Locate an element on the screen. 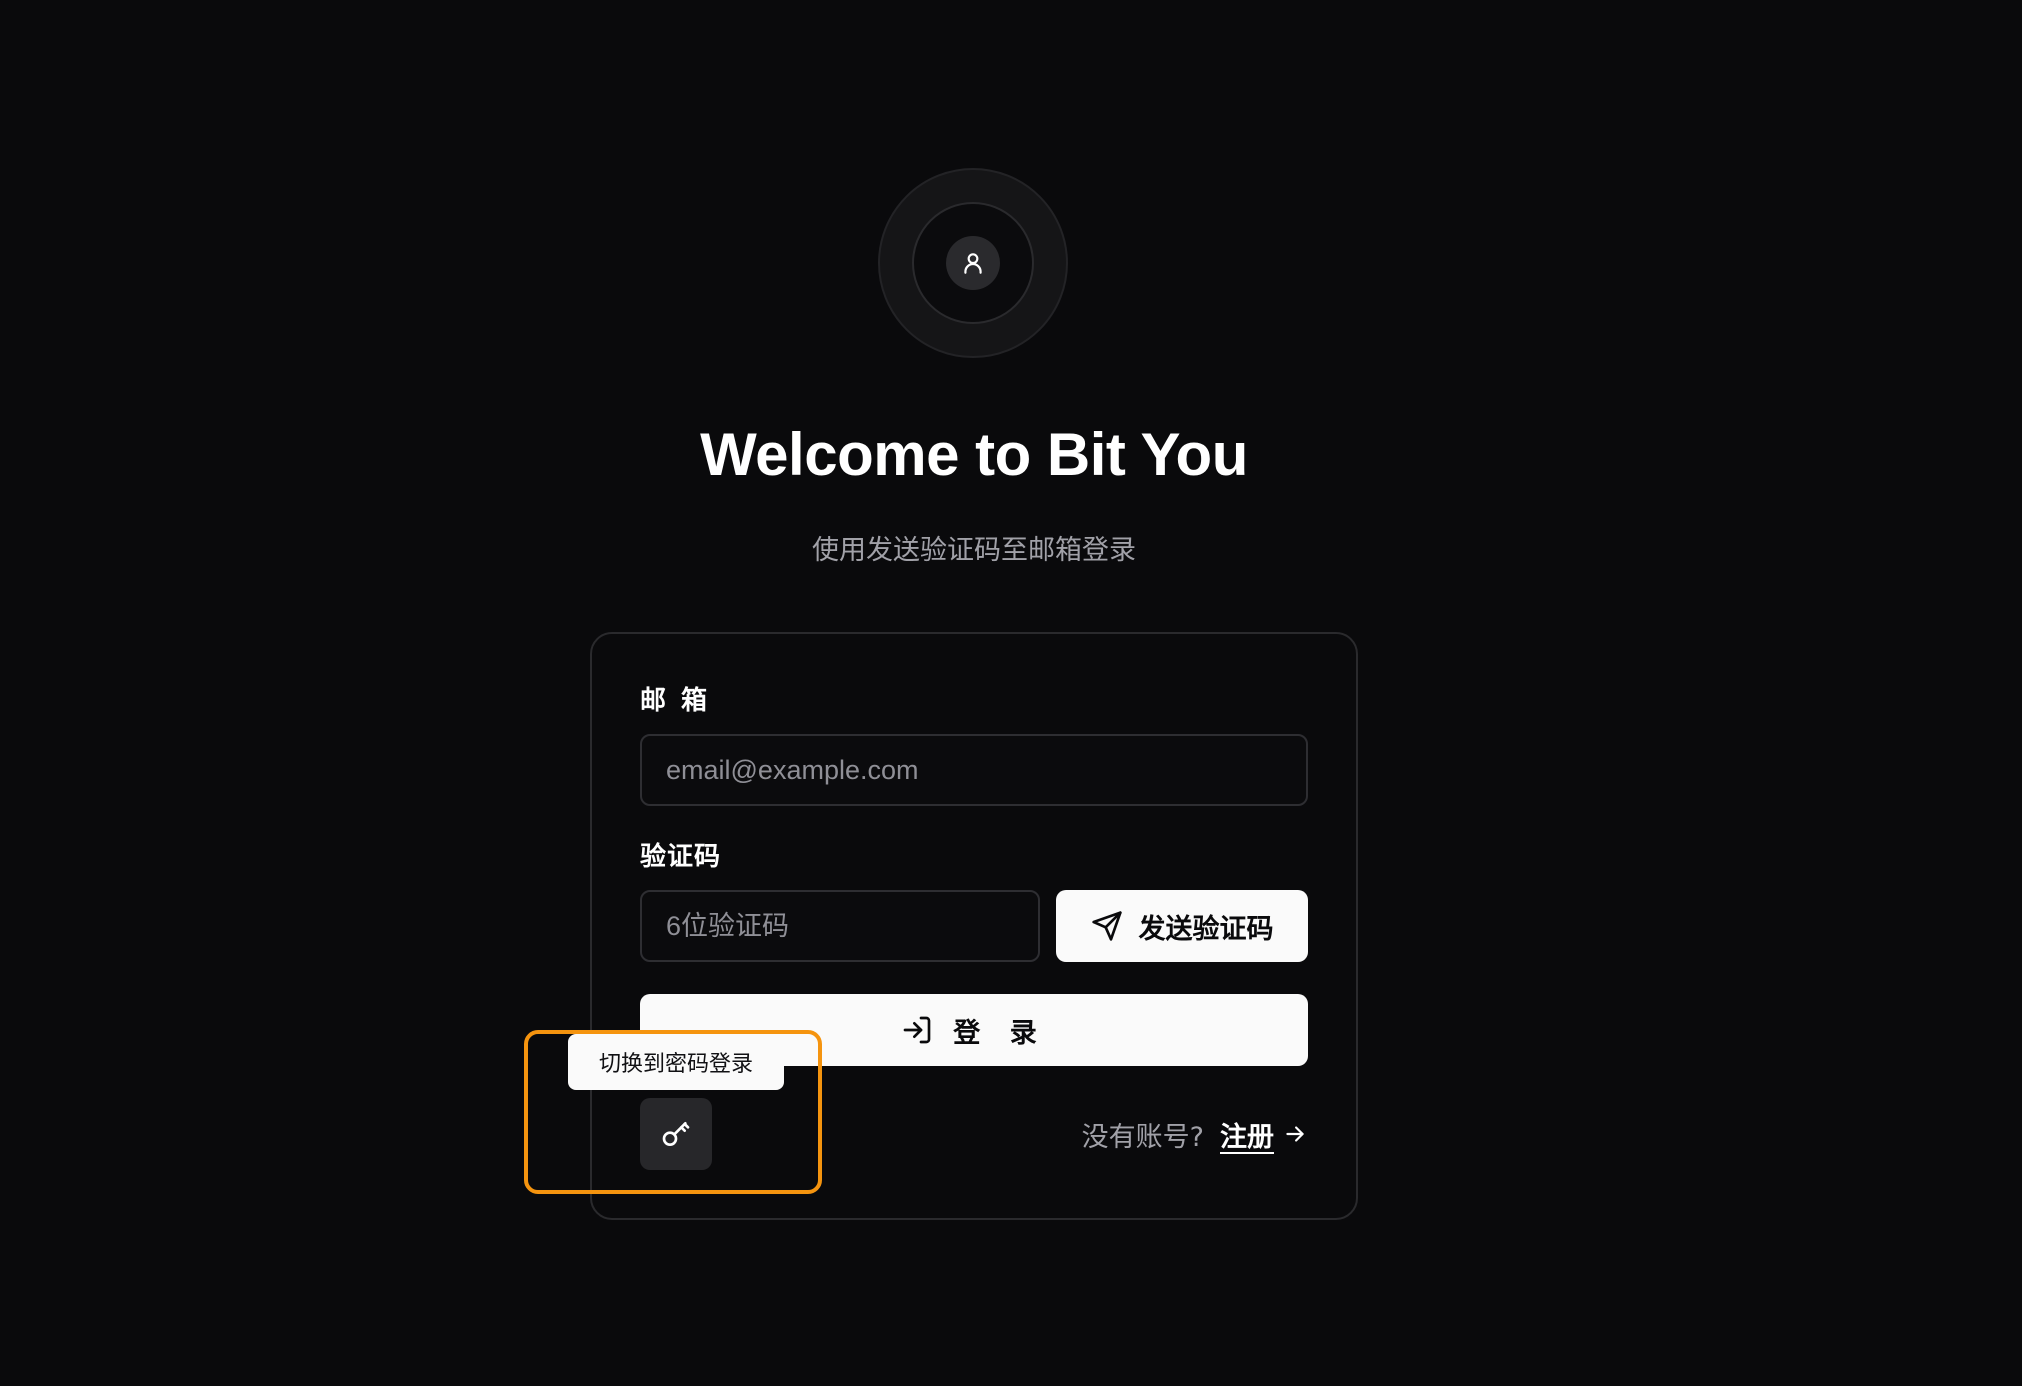 The width and height of the screenshot is (2022, 1386). send-icon is located at coordinates (1106, 926).